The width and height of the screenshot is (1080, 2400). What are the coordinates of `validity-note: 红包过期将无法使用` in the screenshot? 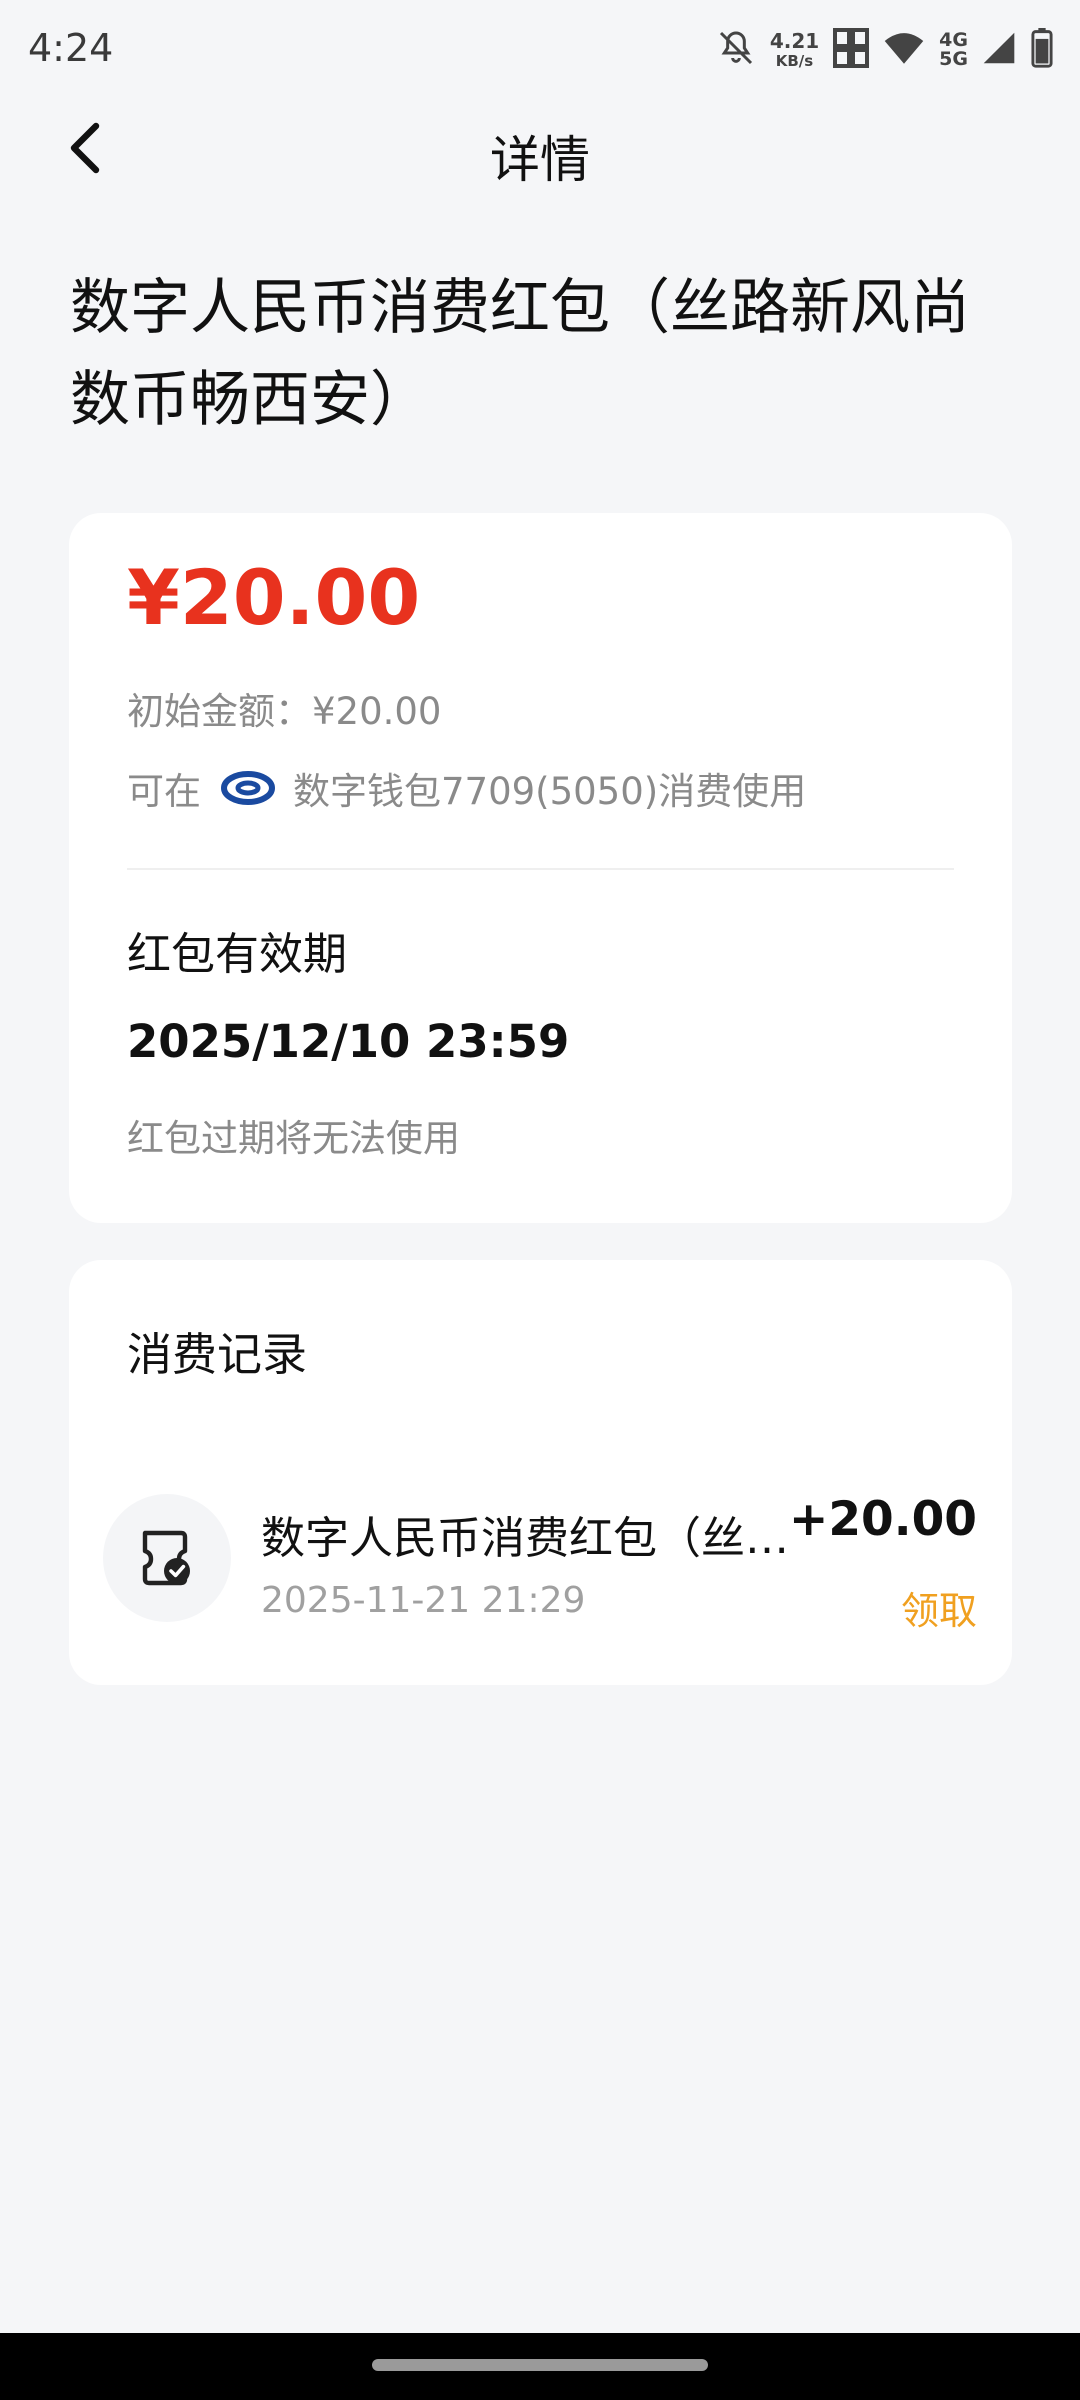 It's located at (293, 1138).